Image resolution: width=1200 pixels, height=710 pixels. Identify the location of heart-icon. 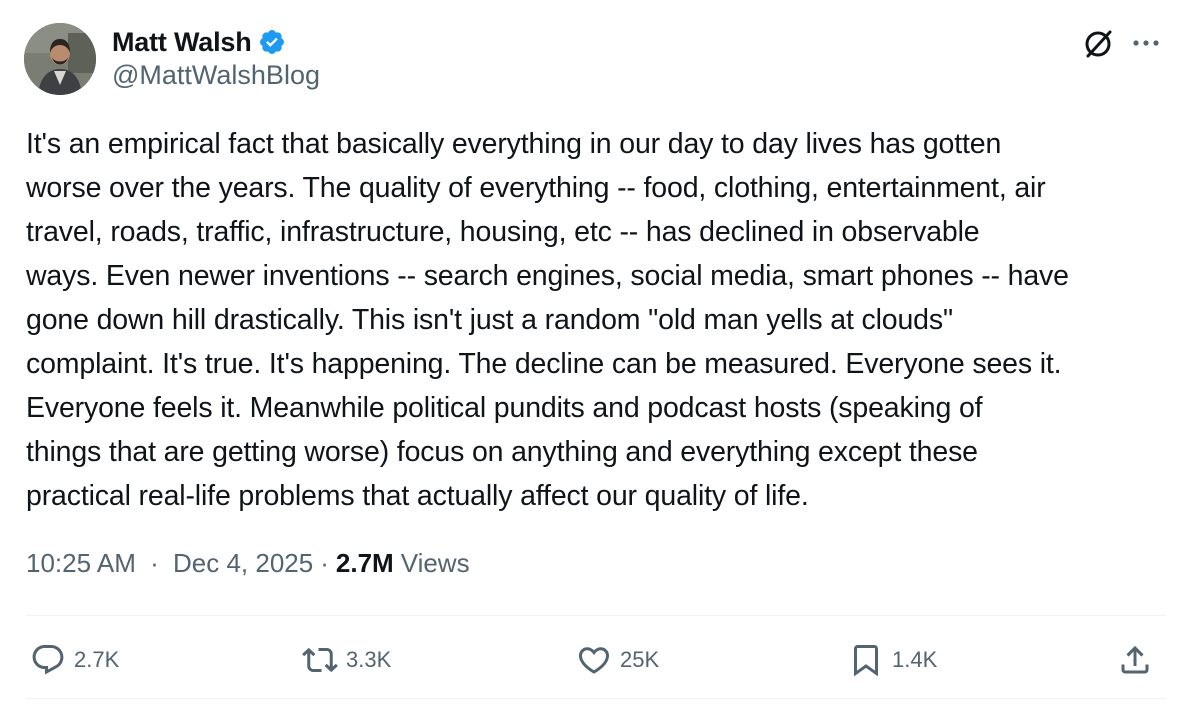
(594, 660).